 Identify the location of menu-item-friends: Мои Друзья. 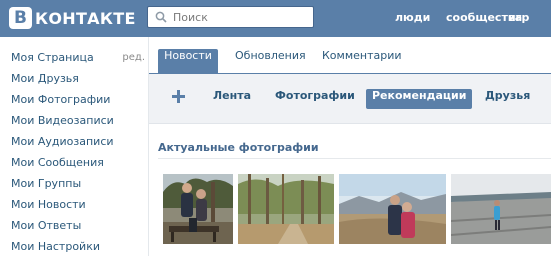
(76, 78).